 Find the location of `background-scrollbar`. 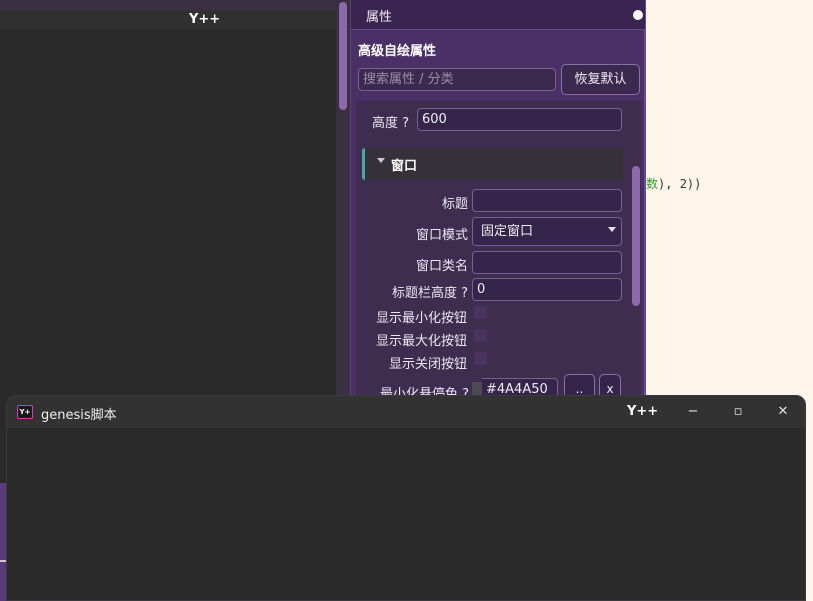

background-scrollbar is located at coordinates (343, 197).